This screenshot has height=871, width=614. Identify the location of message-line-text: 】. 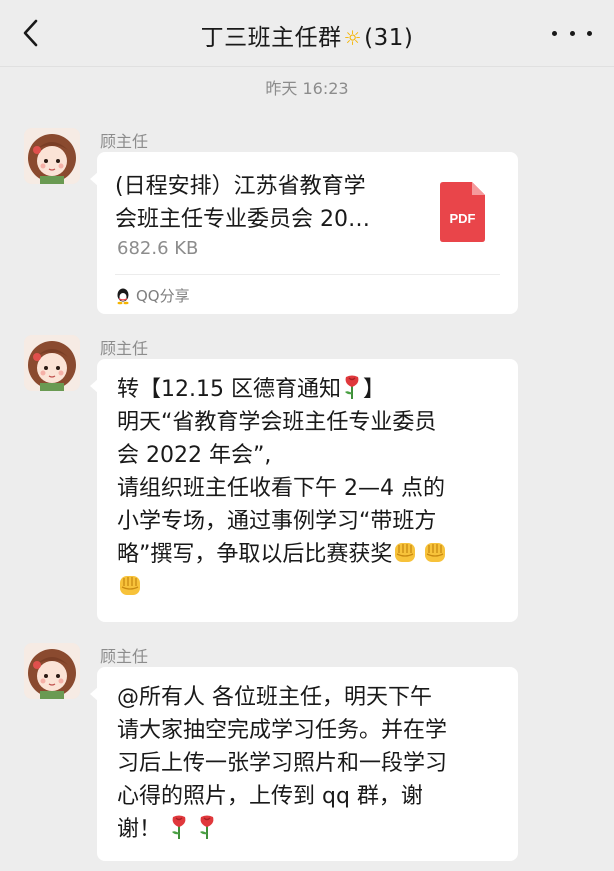
(373, 389).